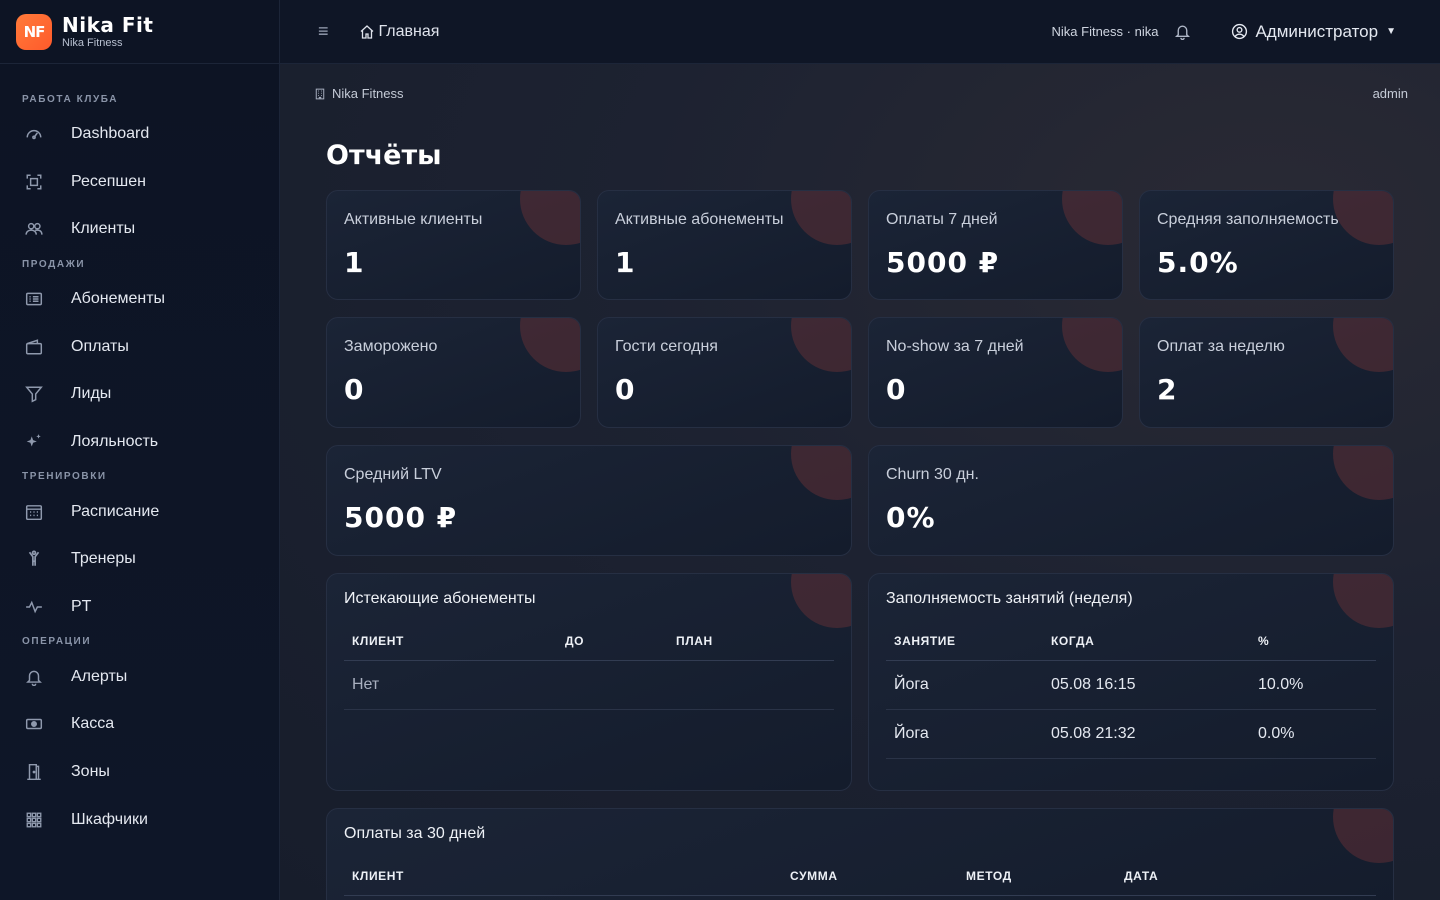  Describe the element at coordinates (139, 677) in the screenshot. I see `sidebar-item-alerts: Алерты` at that location.